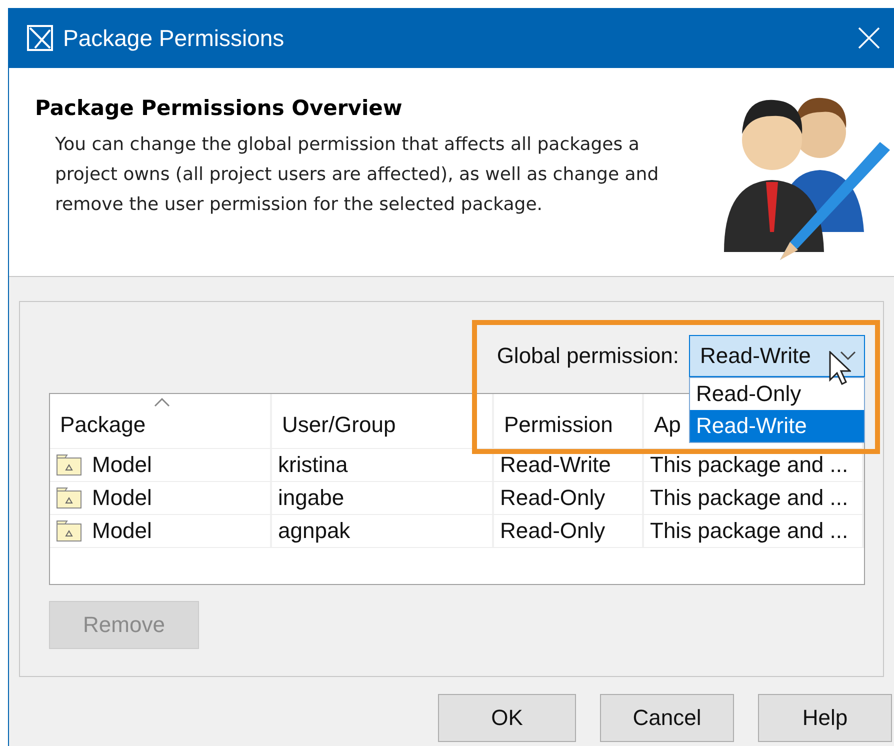  I want to click on global-permission-label: Global permission:, so click(587, 356).